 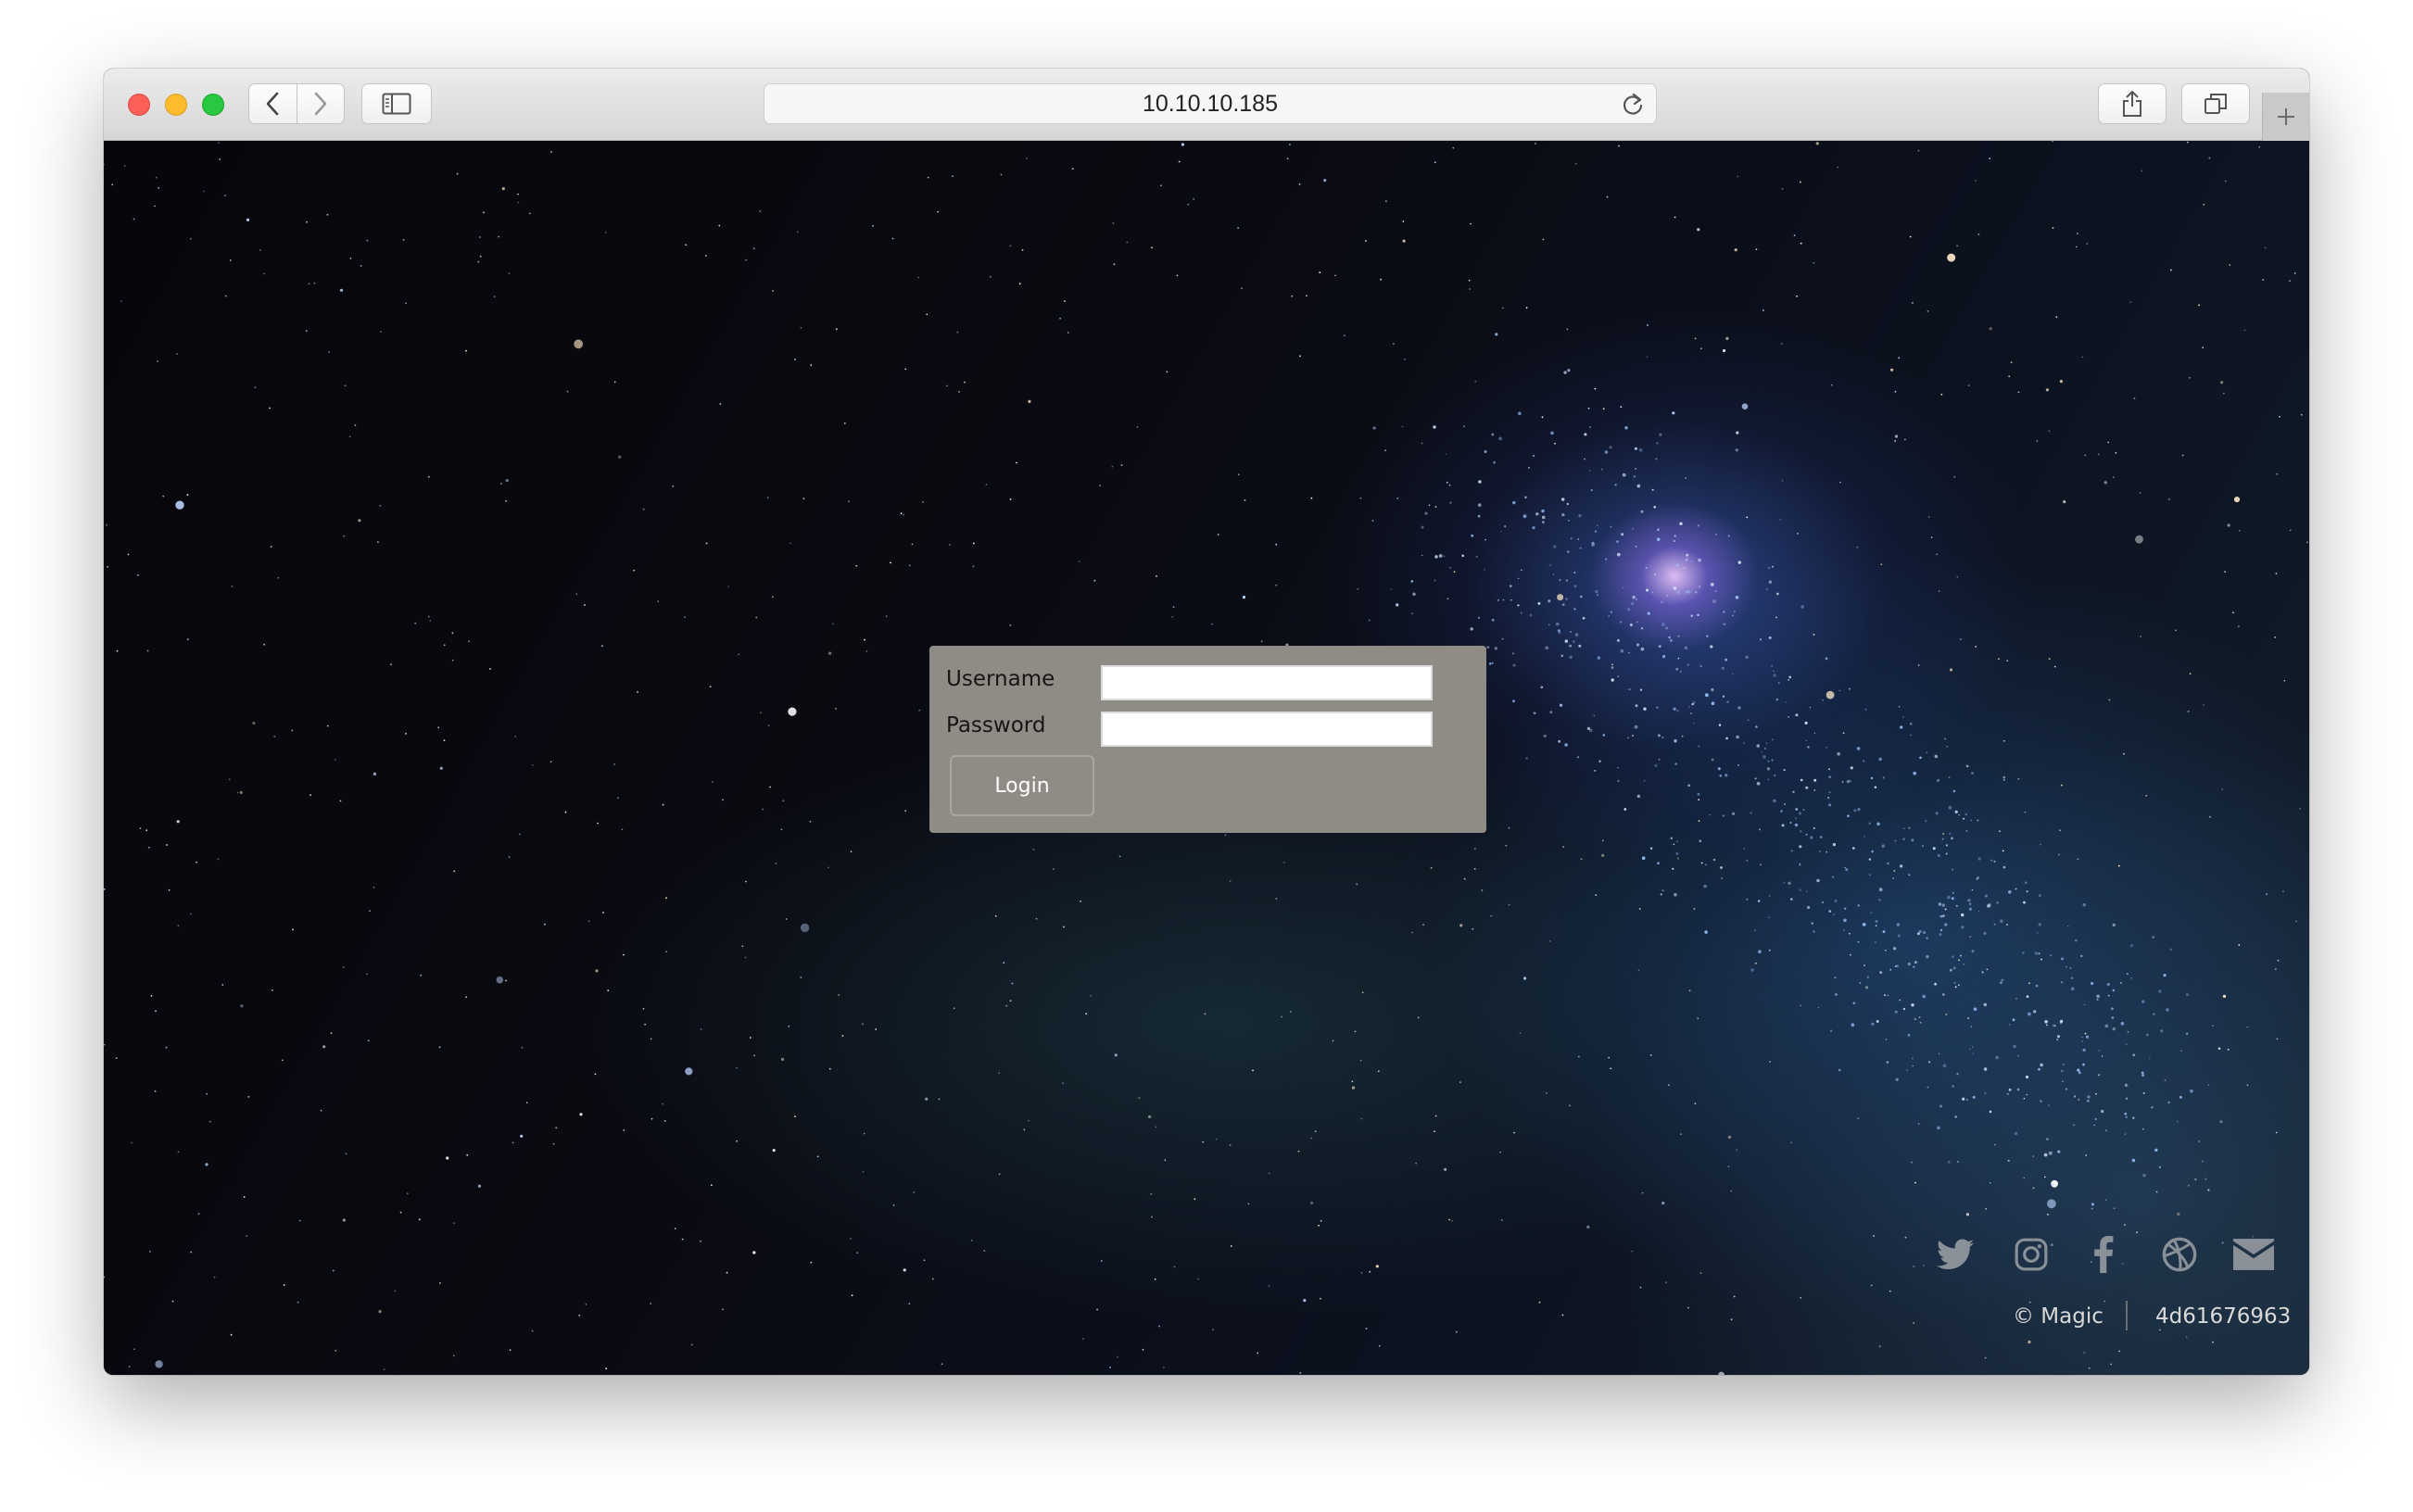 I want to click on minimize-window-button, so click(x=176, y=105).